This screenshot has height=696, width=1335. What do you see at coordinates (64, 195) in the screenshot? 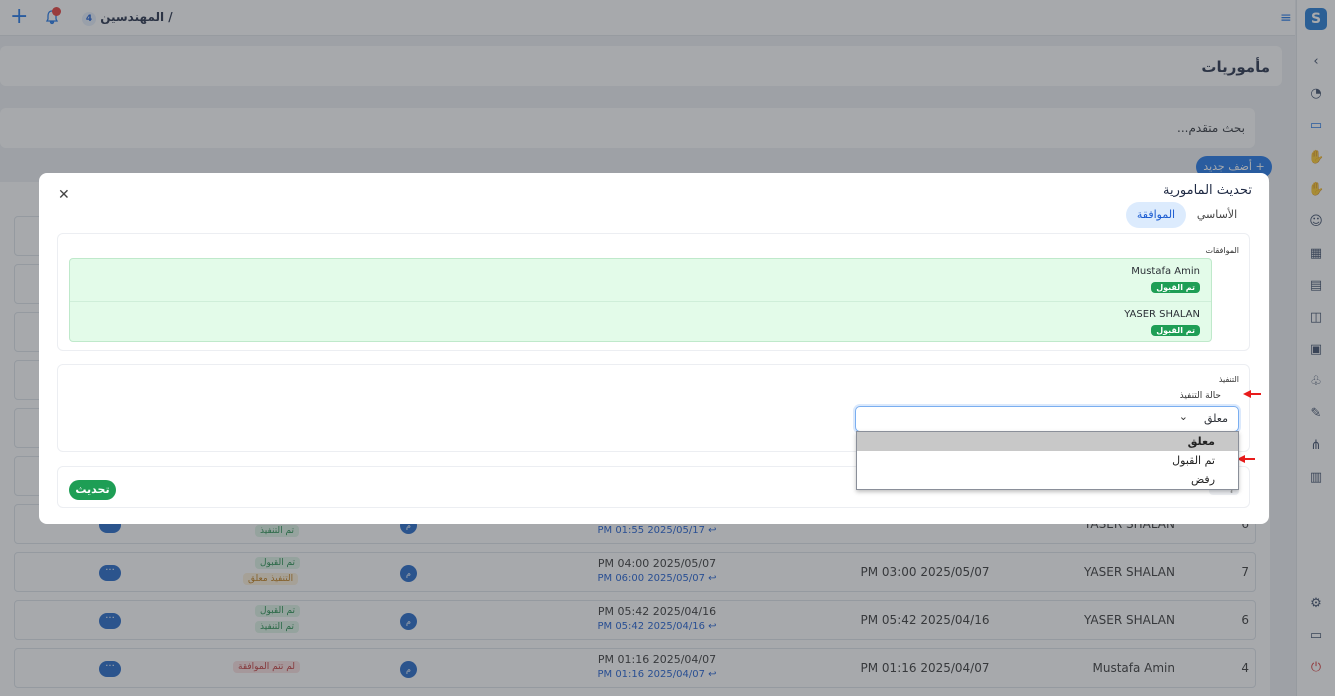
I see `close-icon: ✕` at bounding box center [64, 195].